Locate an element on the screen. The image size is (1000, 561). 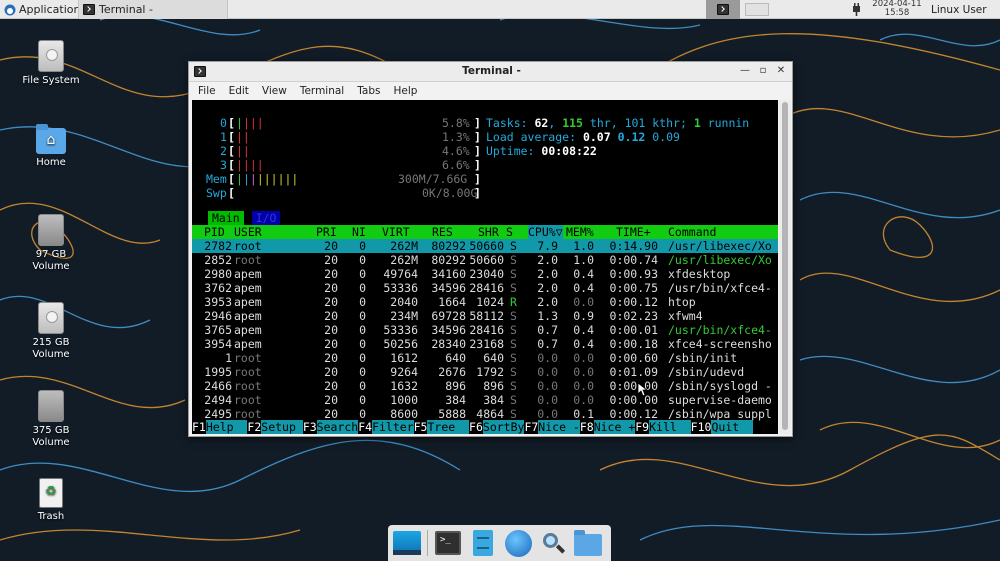
menu-tabs: Tabs is located at coordinates (368, 91).